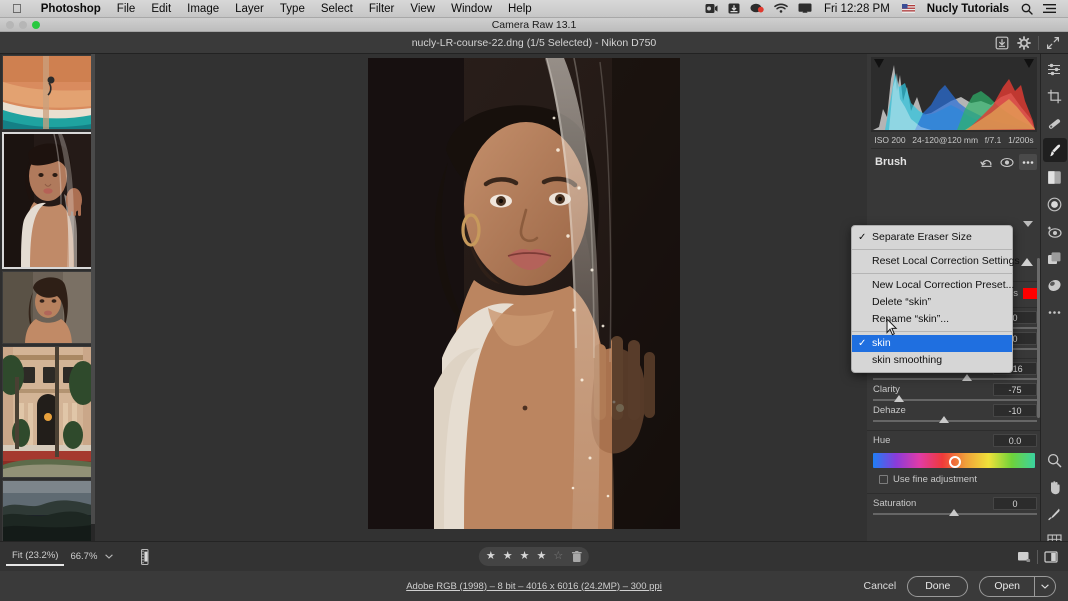 Image resolution: width=1068 pixels, height=601 pixels. Describe the element at coordinates (126, 9) in the screenshot. I see `menu-item-file: File` at that location.